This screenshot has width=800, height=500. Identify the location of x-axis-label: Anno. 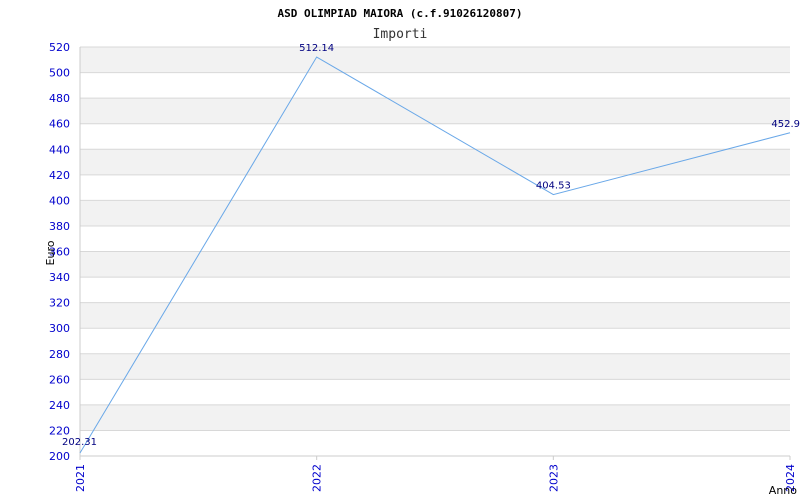
(783, 490).